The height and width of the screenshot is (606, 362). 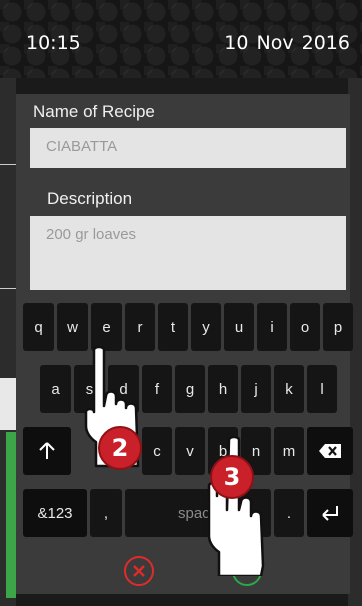 I want to click on enter-key, so click(x=330, y=513).